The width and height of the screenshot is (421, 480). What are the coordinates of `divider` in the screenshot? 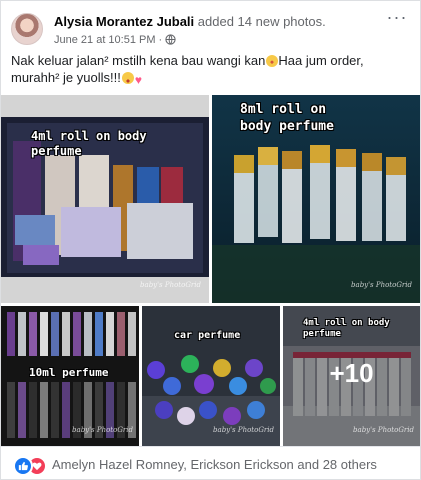 It's located at (210, 446).